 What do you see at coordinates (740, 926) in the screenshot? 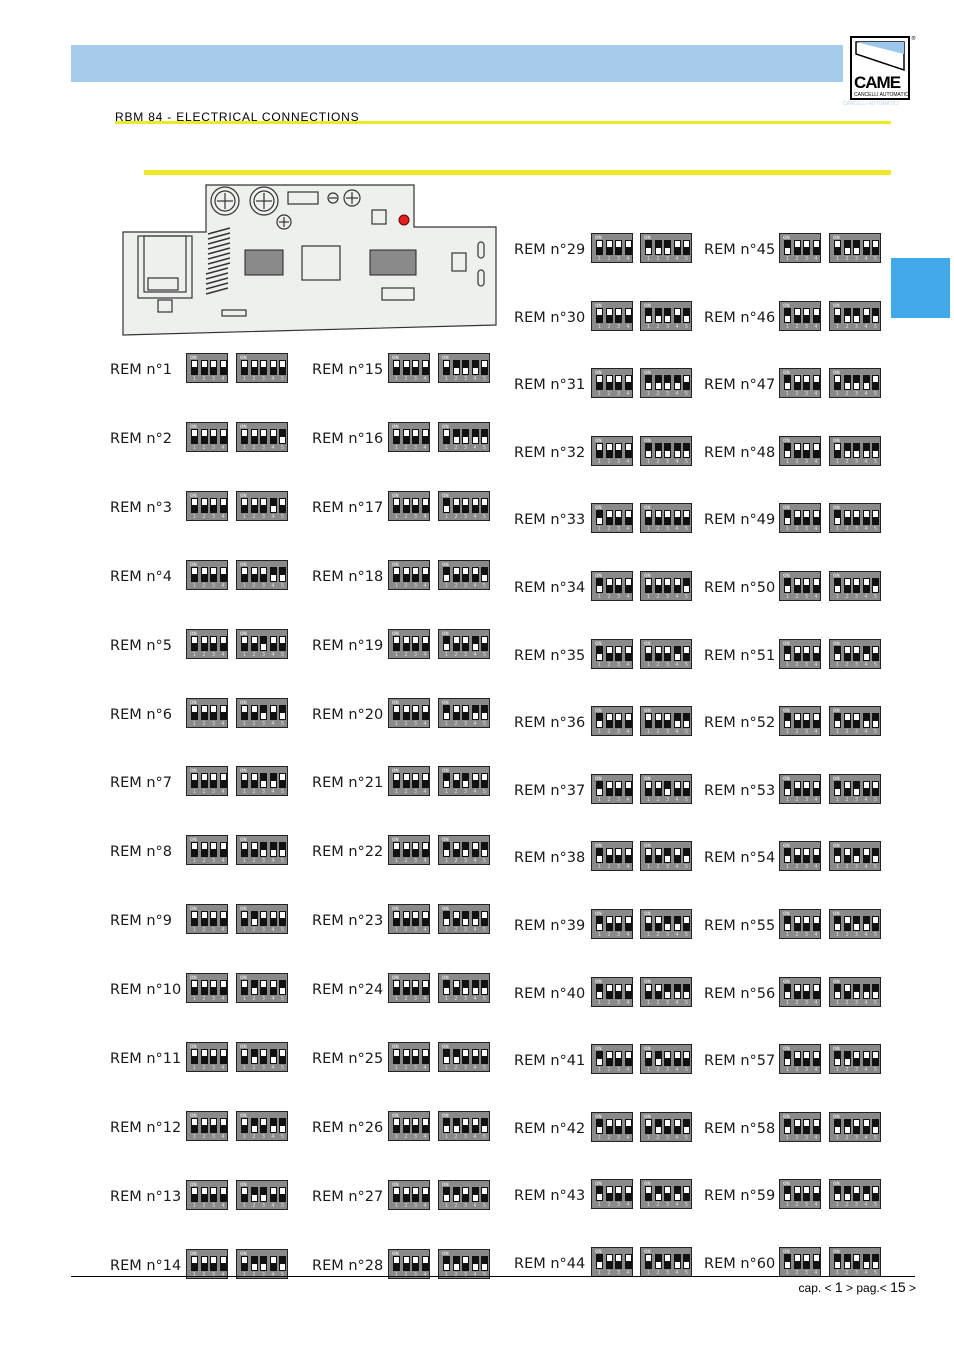
I see `remote-label: REM n°55` at bounding box center [740, 926].